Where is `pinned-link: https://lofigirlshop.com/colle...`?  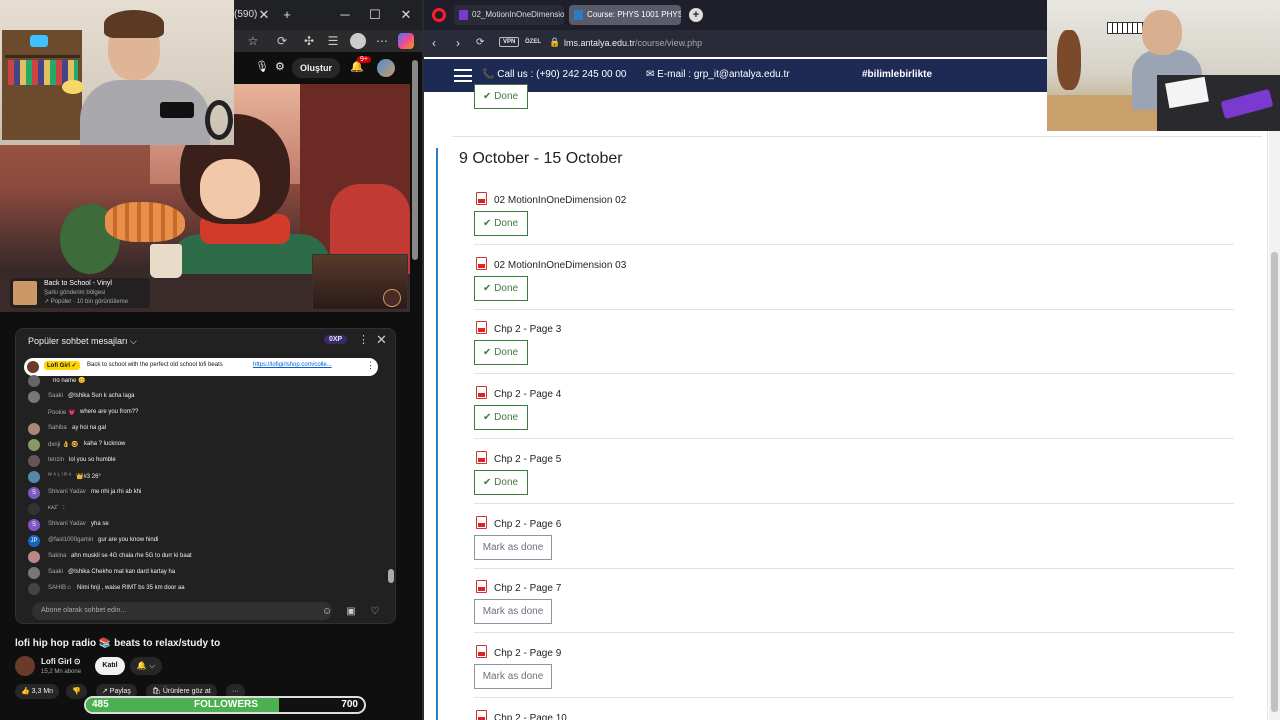 pinned-link: https://lofigirlshop.com/colle... is located at coordinates (292, 365).